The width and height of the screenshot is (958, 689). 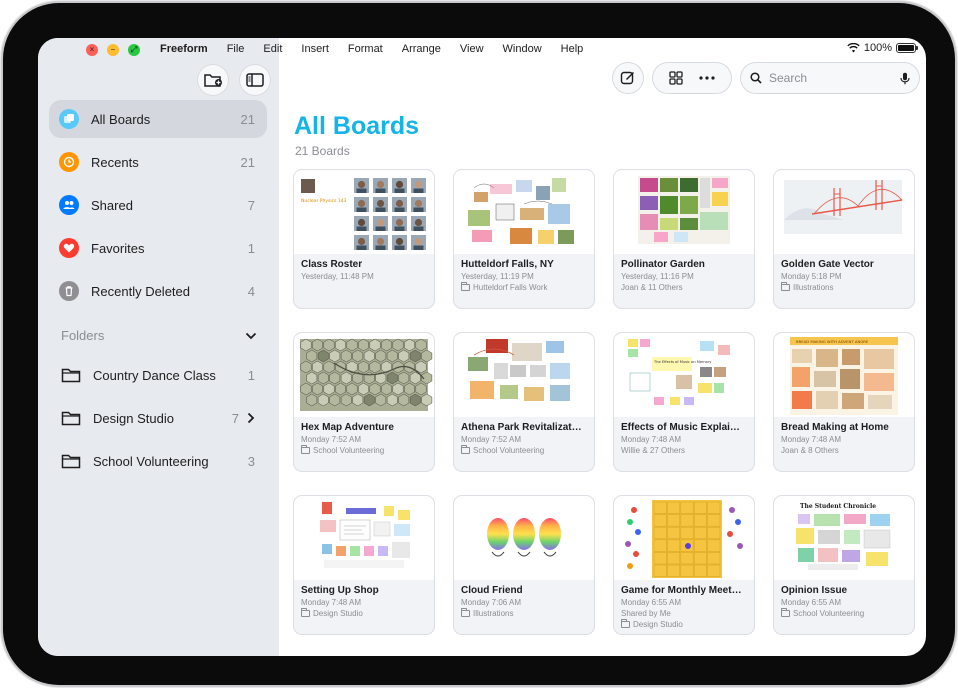 What do you see at coordinates (159, 335) in the screenshot?
I see `folders-header: Folders` at bounding box center [159, 335].